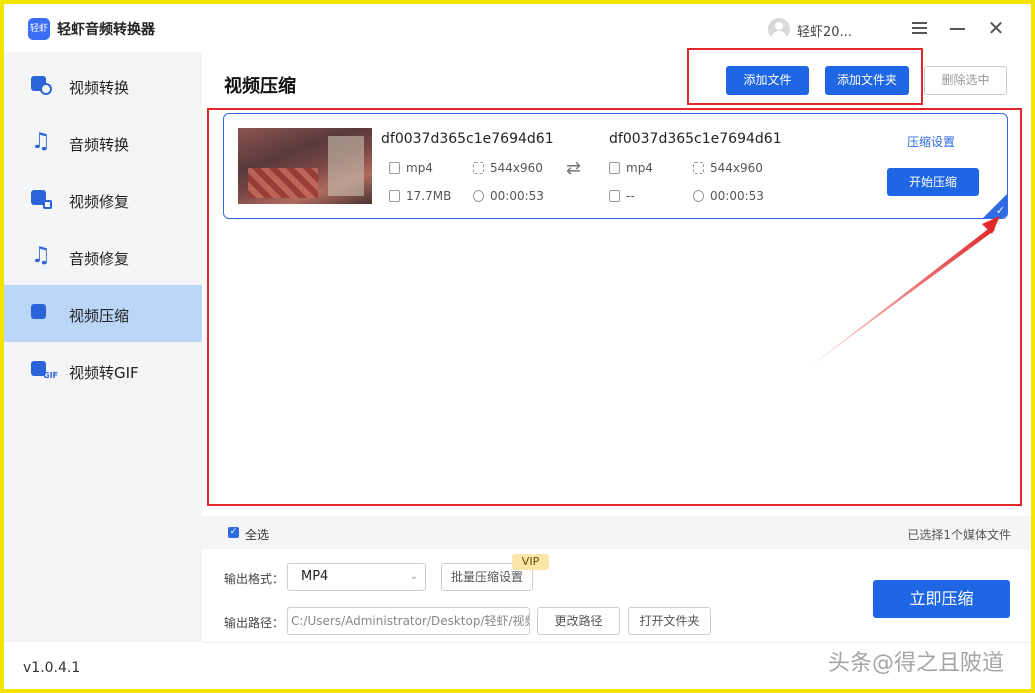 The width and height of the screenshot is (1035, 693). I want to click on sidebar-item-video-compress: 视频压缩, so click(103, 313).